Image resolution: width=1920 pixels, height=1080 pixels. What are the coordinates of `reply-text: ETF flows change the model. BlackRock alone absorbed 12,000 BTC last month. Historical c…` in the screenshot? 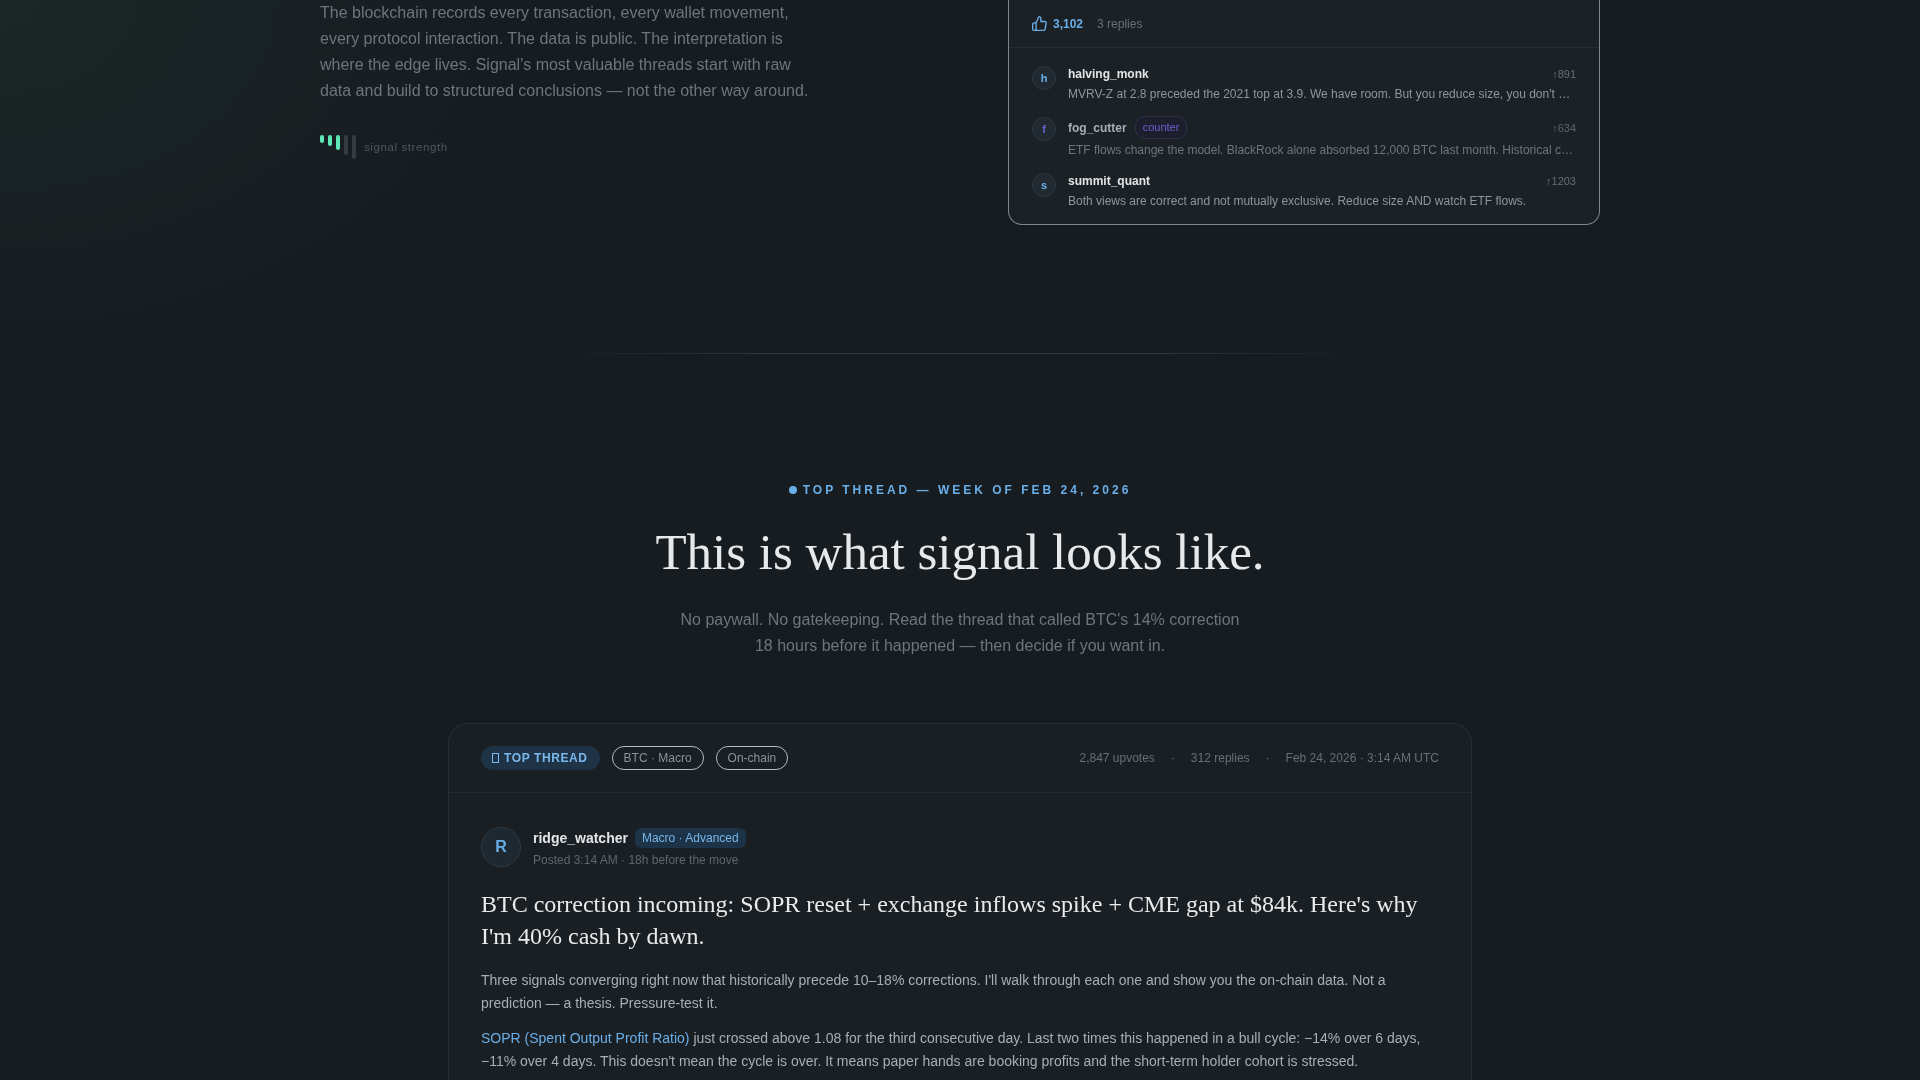 It's located at (1321, 150).